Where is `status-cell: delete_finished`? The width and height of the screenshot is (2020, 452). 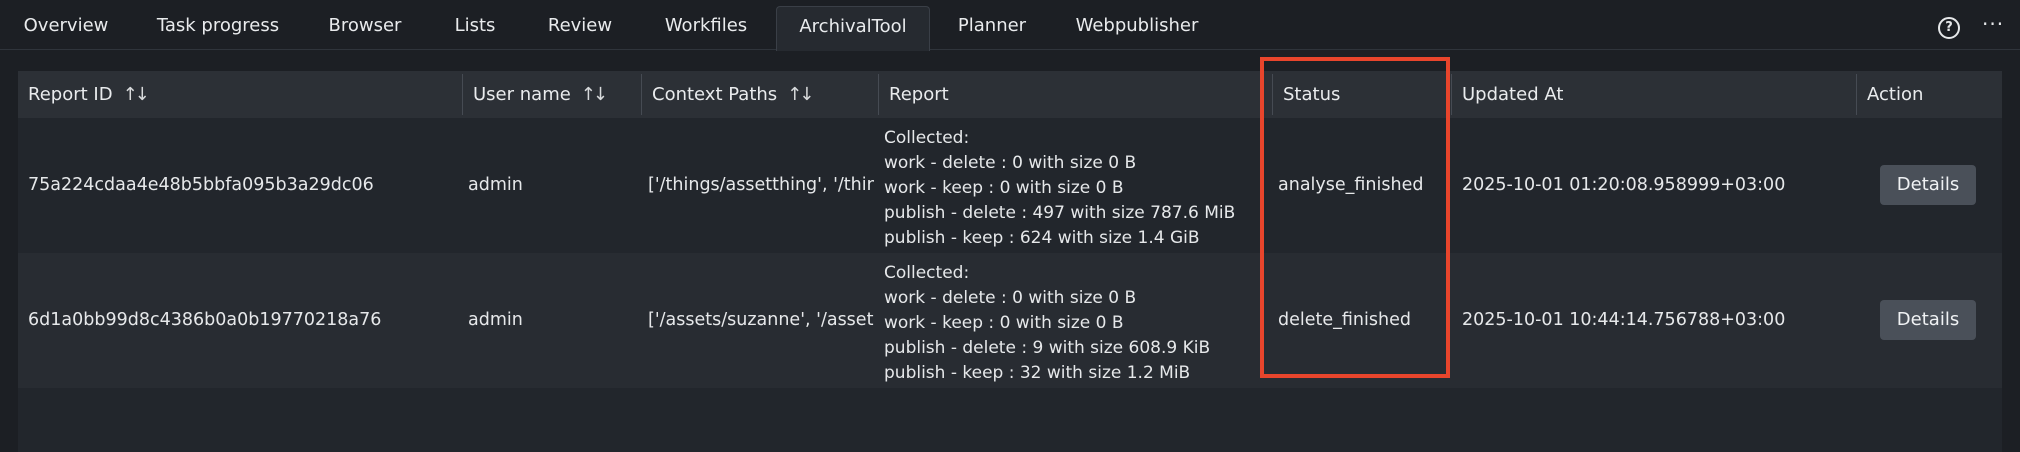 status-cell: delete_finished is located at coordinates (1344, 320).